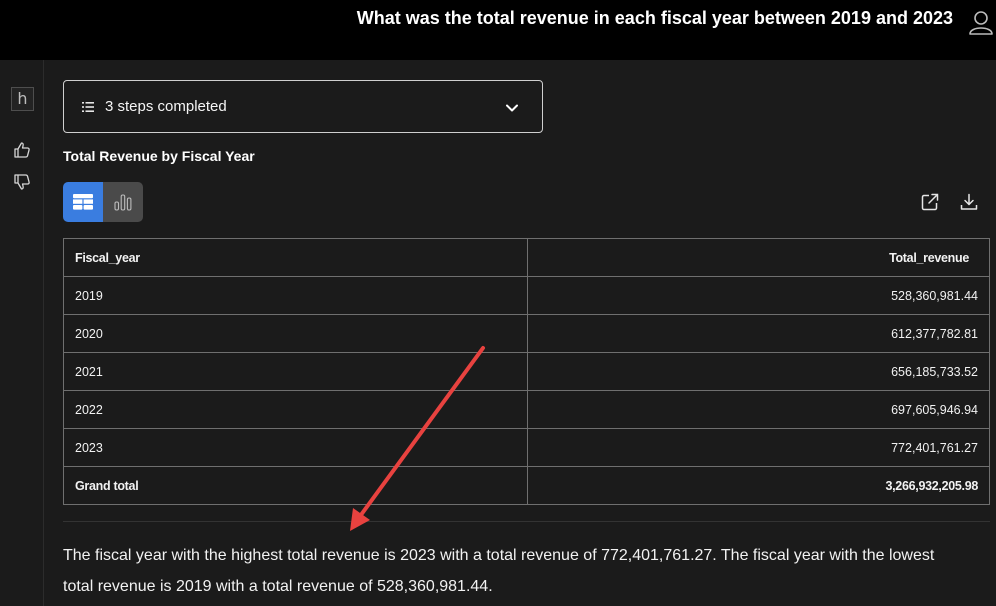  Describe the element at coordinates (758, 409) in the screenshot. I see `cell-total-revenue: 697,605,946.94` at that location.